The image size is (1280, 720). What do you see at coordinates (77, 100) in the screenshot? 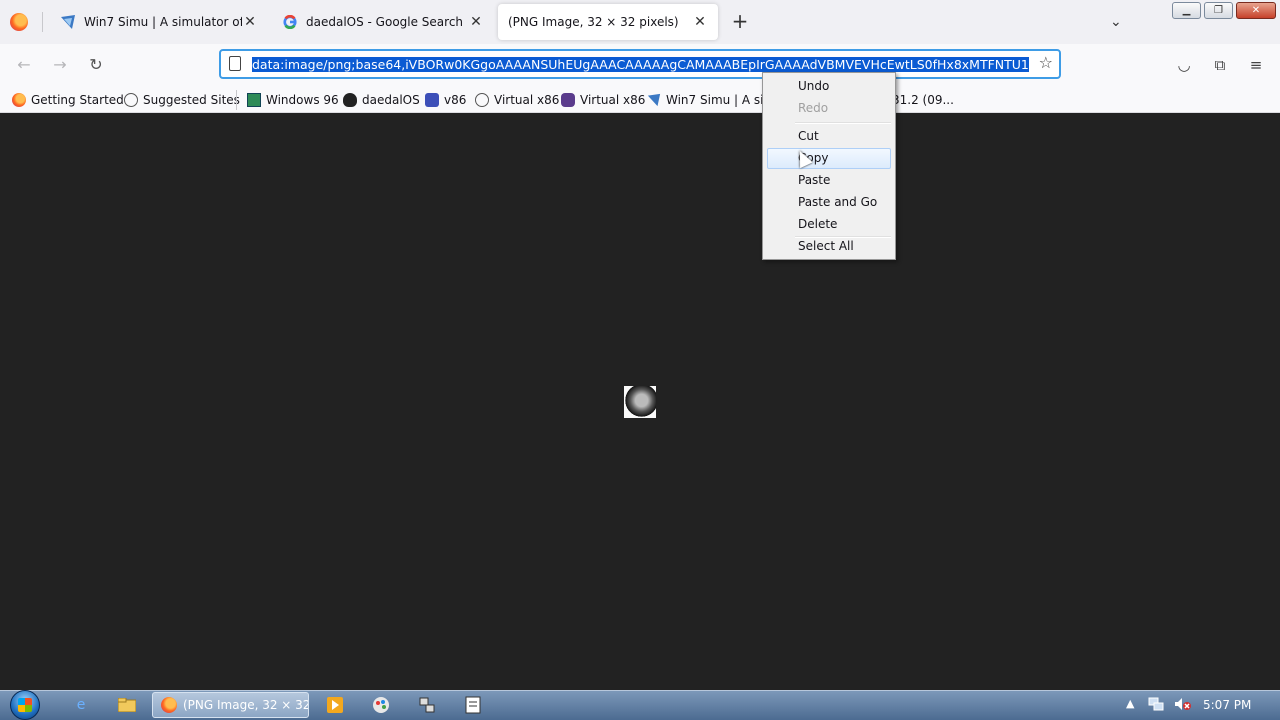
I see `bookmark-label: Getting Started` at bounding box center [77, 100].